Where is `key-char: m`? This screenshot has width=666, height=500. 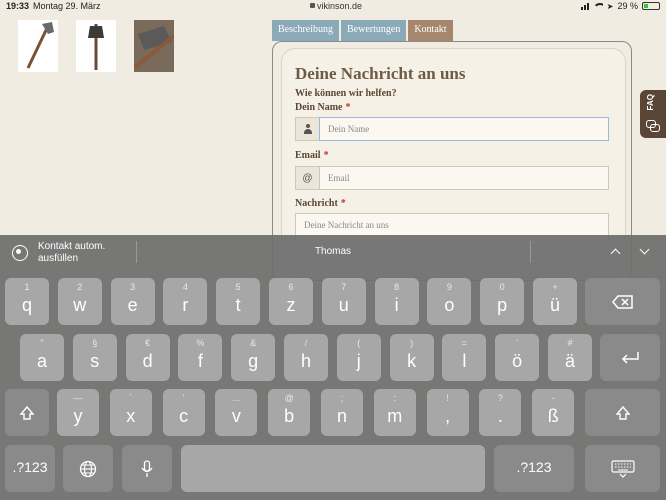
key-char: m is located at coordinates (395, 416).